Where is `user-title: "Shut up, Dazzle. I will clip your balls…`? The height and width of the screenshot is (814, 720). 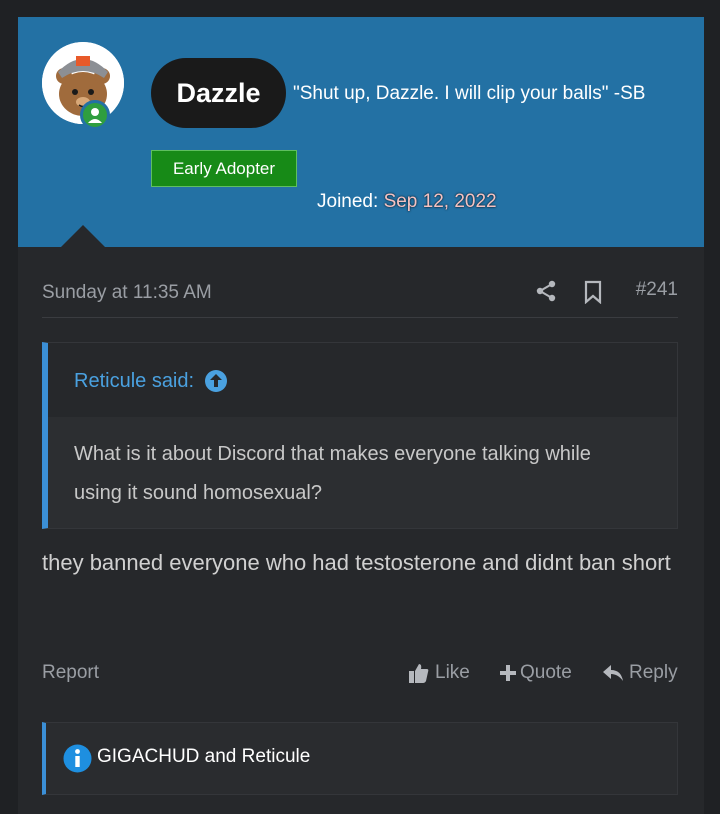 user-title: "Shut up, Dazzle. I will clip your balls… is located at coordinates (469, 93).